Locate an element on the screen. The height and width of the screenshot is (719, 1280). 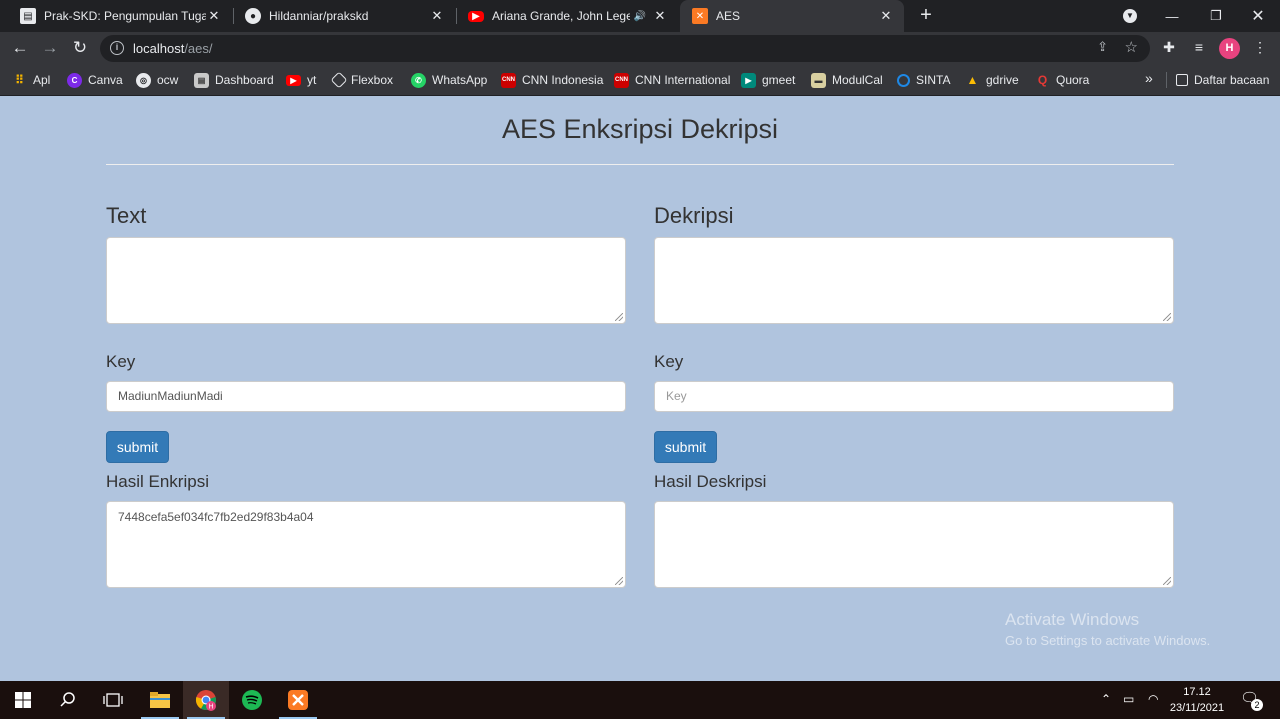
tab-aes: ✕ AES ✕ is located at coordinates (792, 16).